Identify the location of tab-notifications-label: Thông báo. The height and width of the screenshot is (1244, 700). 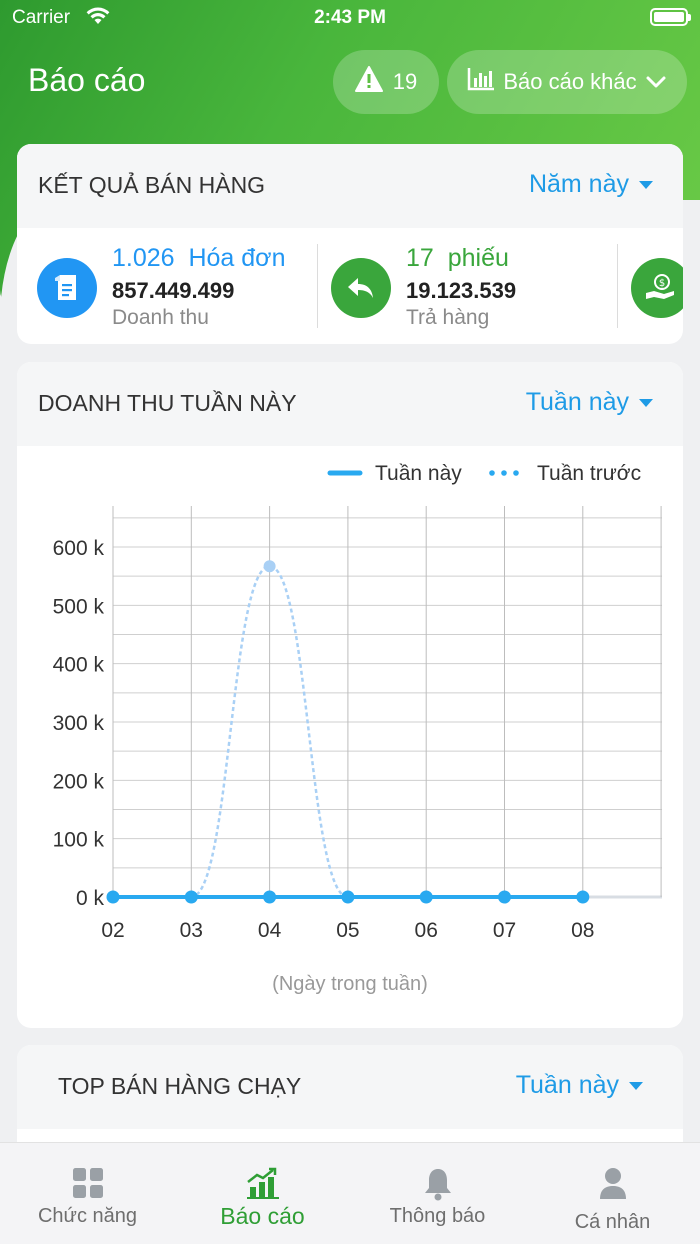
(437, 1216).